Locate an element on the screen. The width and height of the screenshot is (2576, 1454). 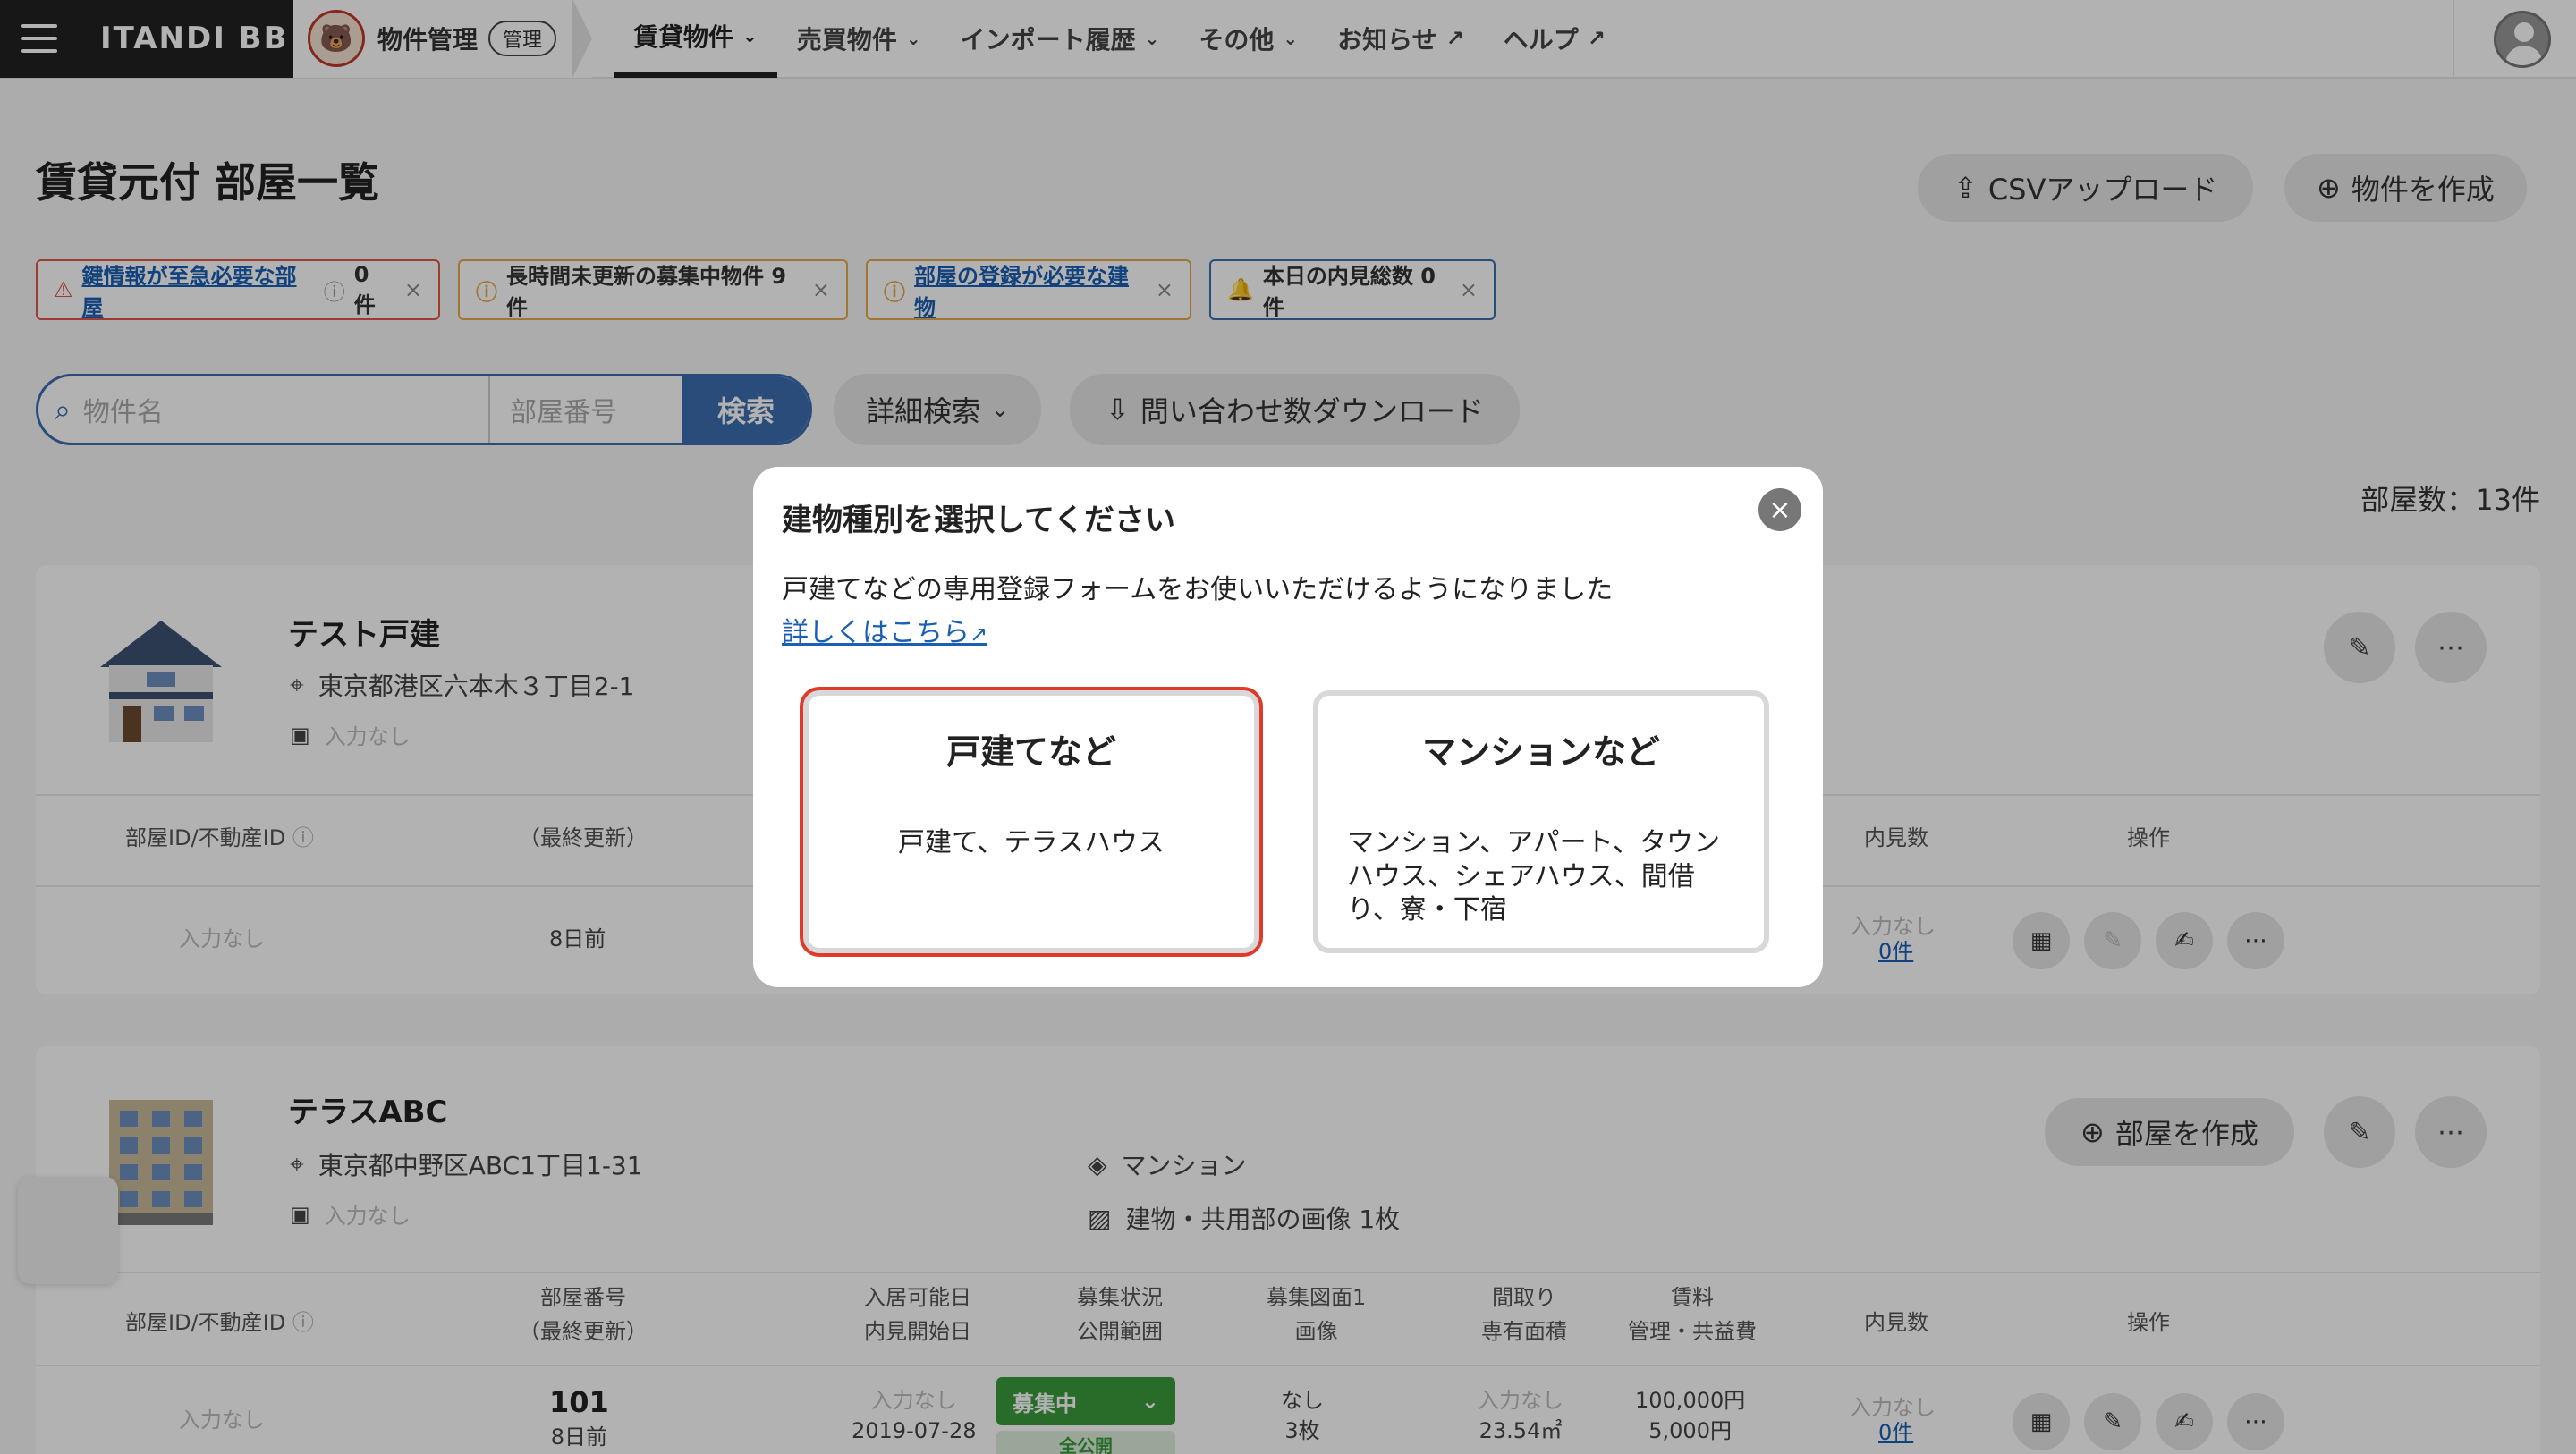
option-detached-house: 戸建てなど 戸建て、テラスハウス is located at coordinates (1031, 822).